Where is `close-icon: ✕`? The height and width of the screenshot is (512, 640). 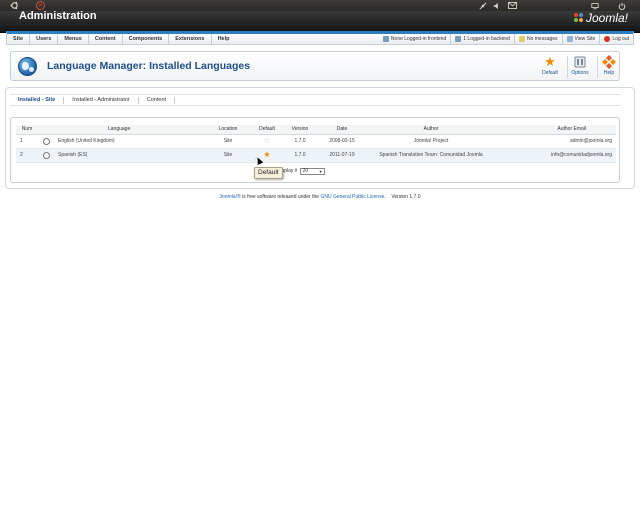 close-icon: ✕ is located at coordinates (40, 5).